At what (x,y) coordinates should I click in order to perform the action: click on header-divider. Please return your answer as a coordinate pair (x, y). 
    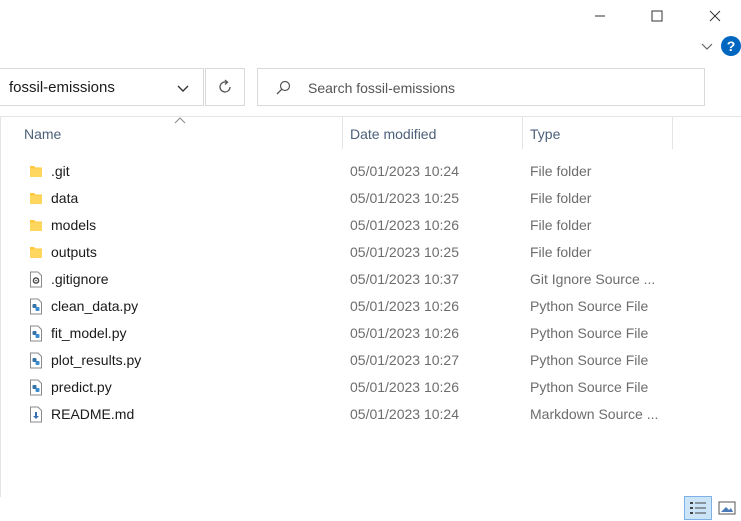
    Looking at the image, I should click on (370, 116).